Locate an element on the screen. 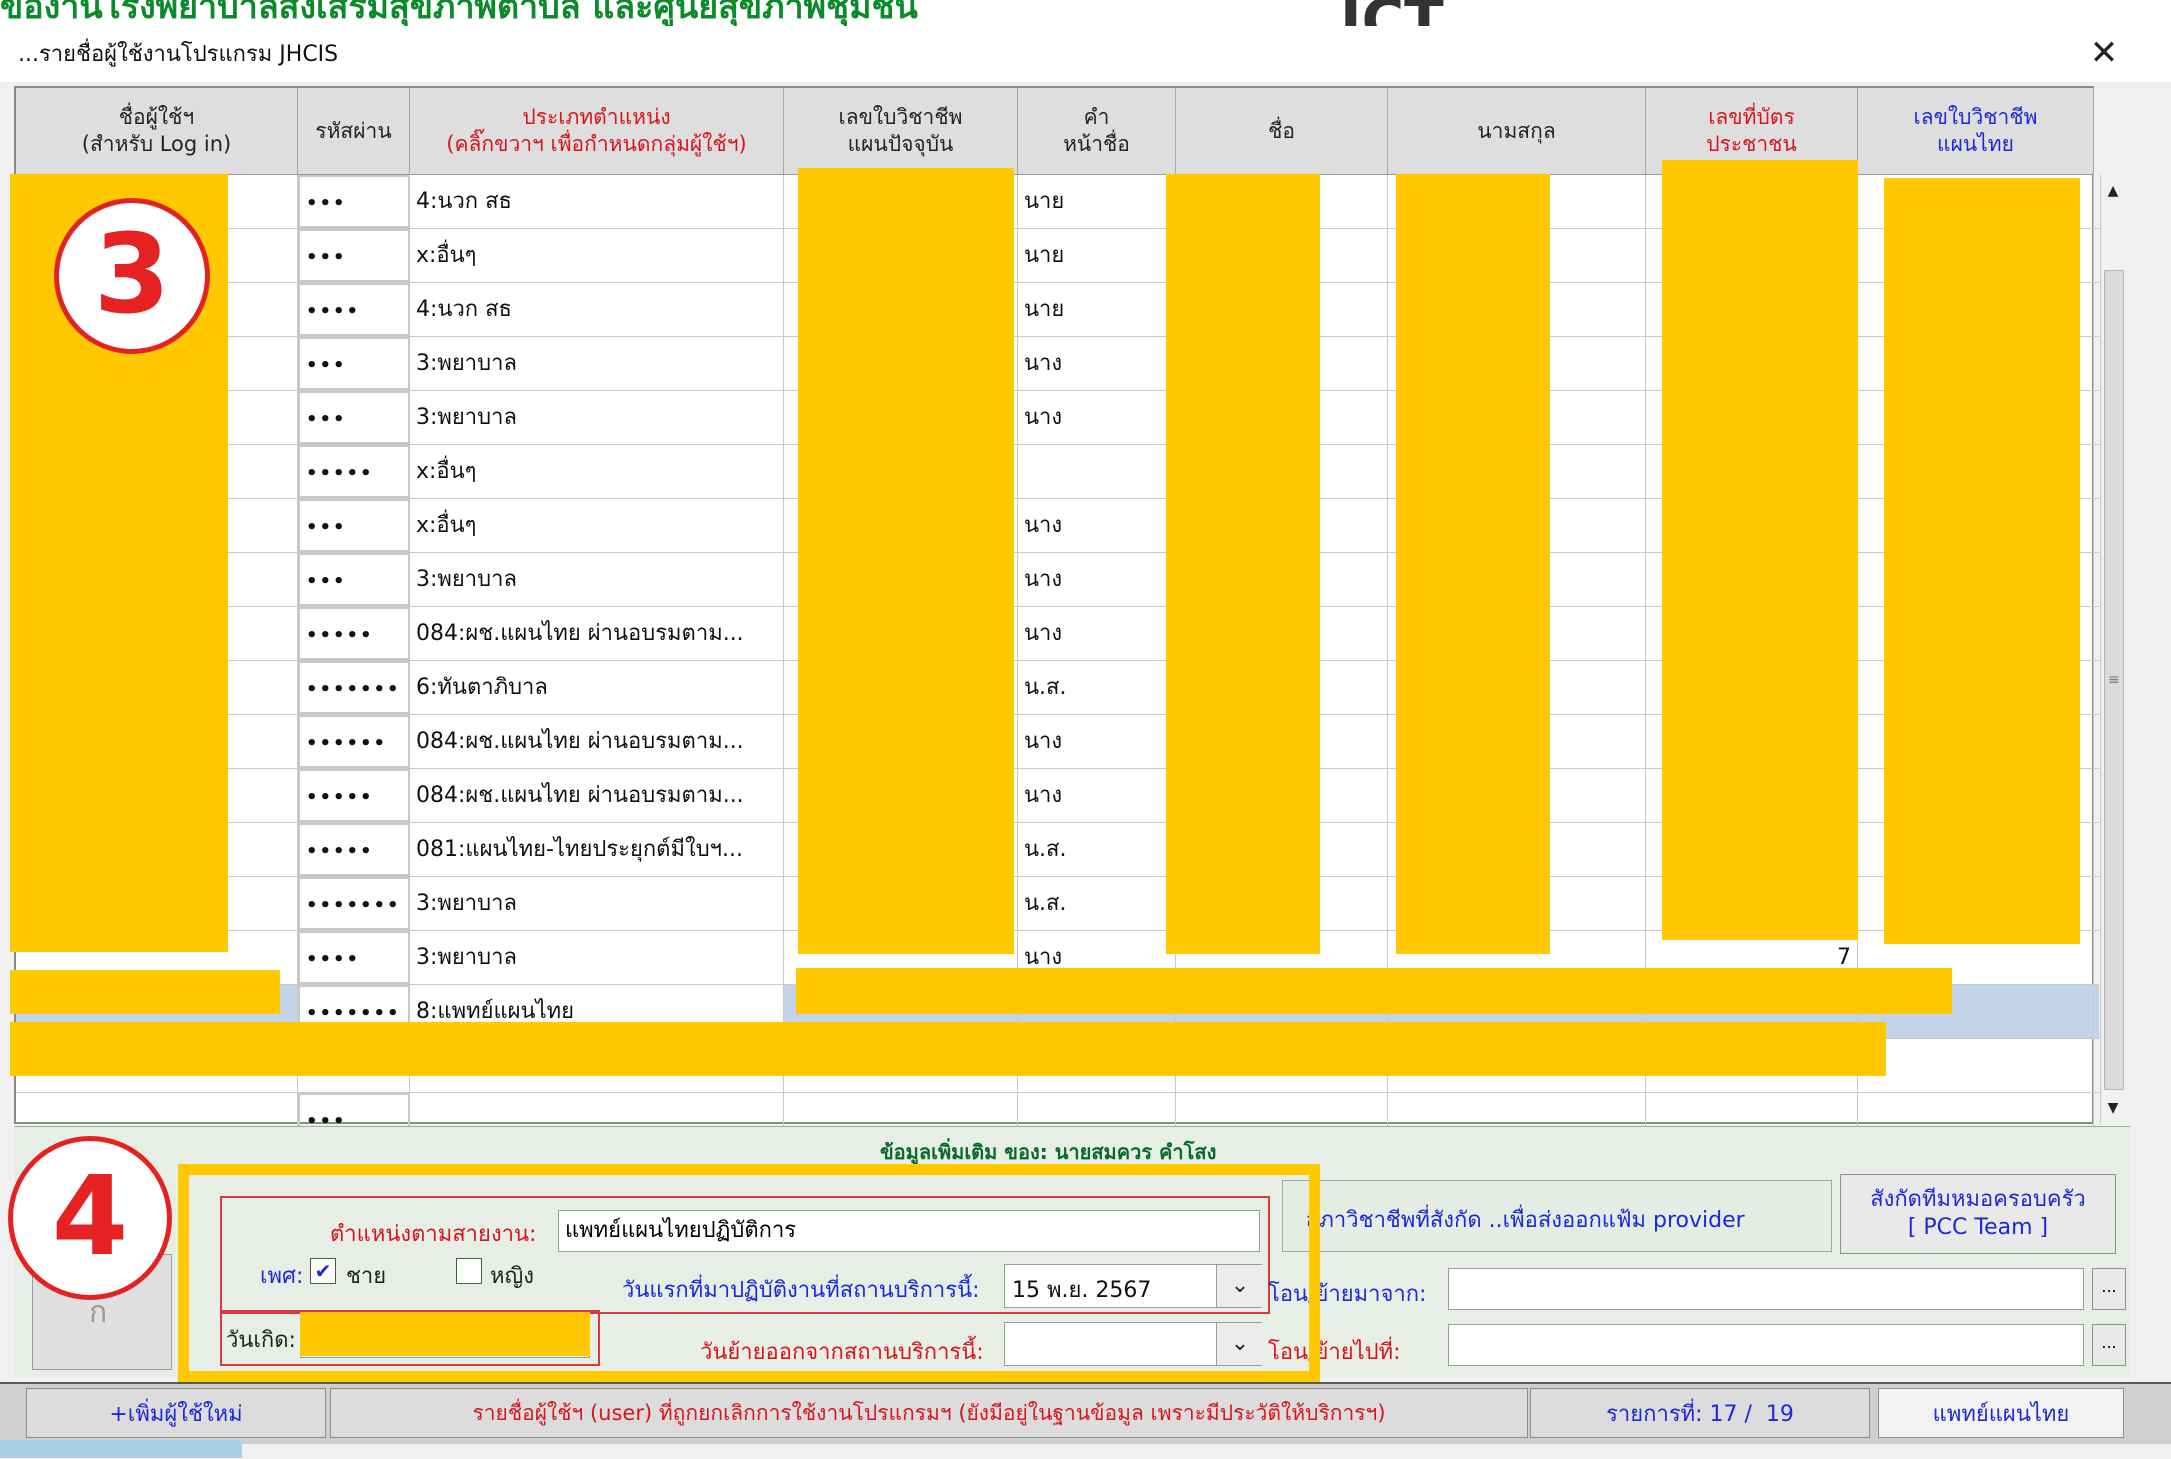  current-position-button: แพทย์แผนไทย is located at coordinates (2001, 1413).